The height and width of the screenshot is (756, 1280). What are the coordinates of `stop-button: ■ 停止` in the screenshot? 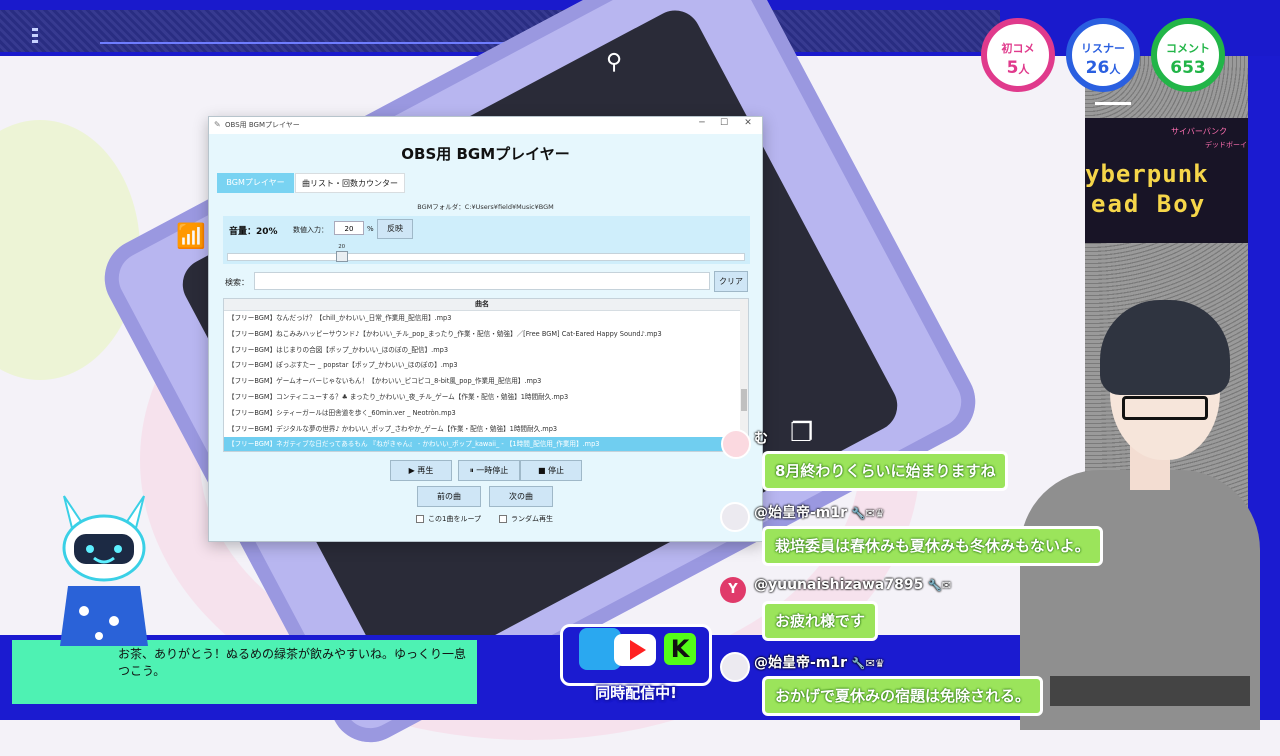 It's located at (551, 470).